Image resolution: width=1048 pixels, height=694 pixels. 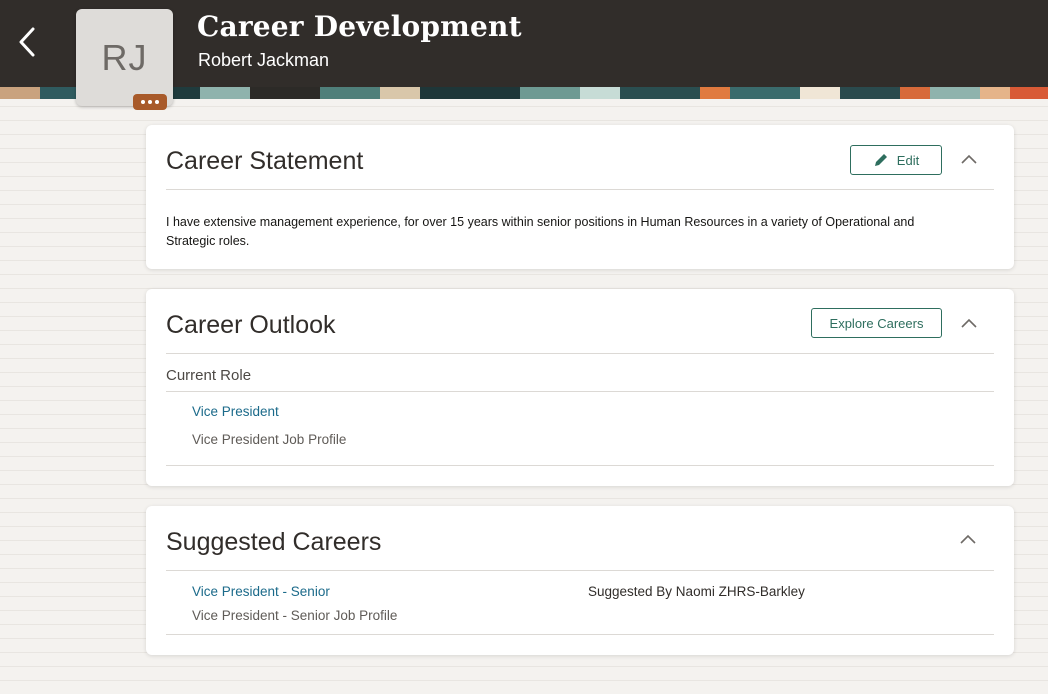 I want to click on current-role-profile: Vice President Job Profile, so click(x=269, y=439).